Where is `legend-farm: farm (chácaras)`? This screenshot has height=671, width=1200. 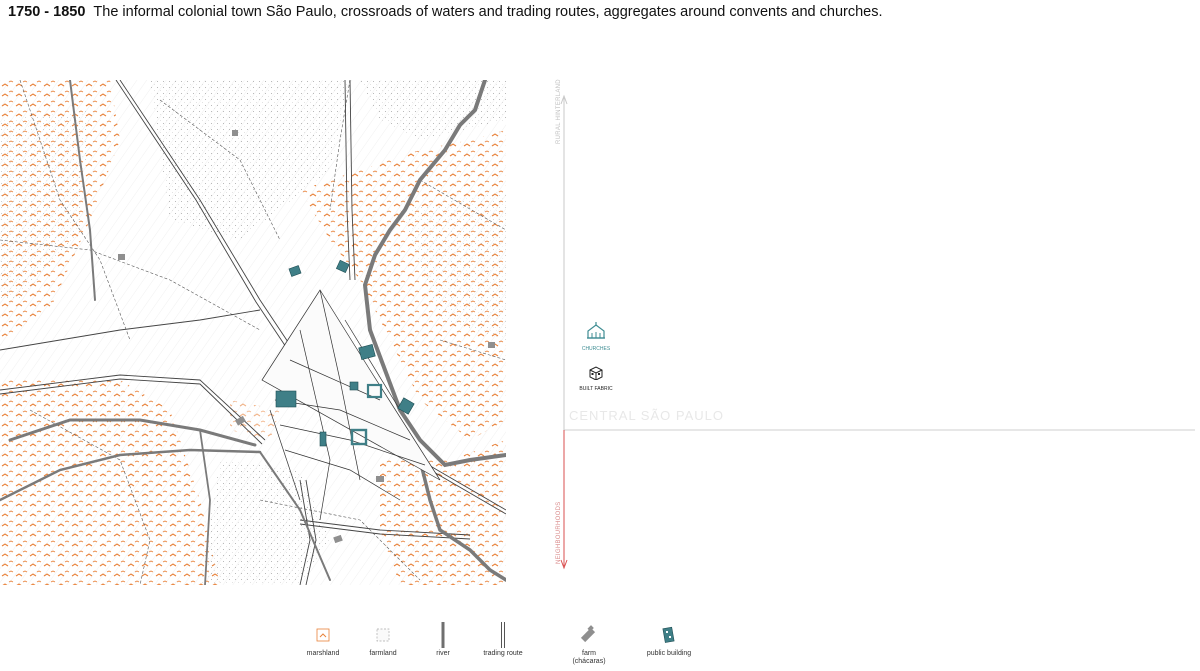 legend-farm: farm (chácaras) is located at coordinates (589, 643).